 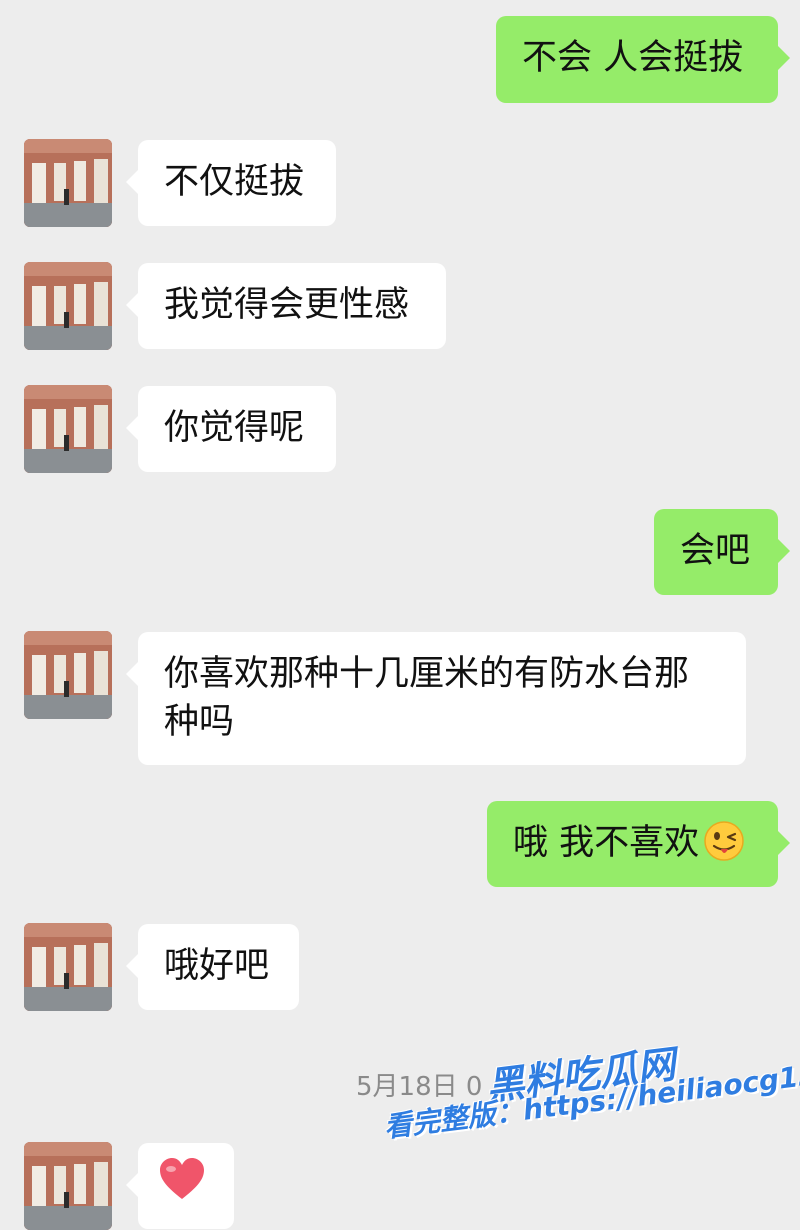 I want to click on message-bubble-incoming: 不仅挺拔, so click(x=231, y=183).